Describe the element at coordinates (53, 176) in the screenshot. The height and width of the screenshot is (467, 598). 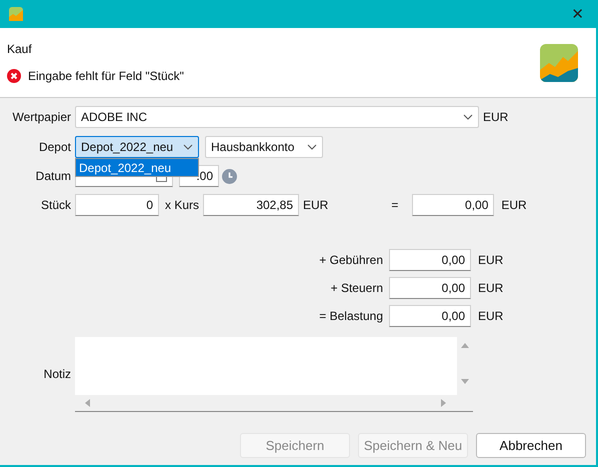
I see `field-label: Datum` at that location.